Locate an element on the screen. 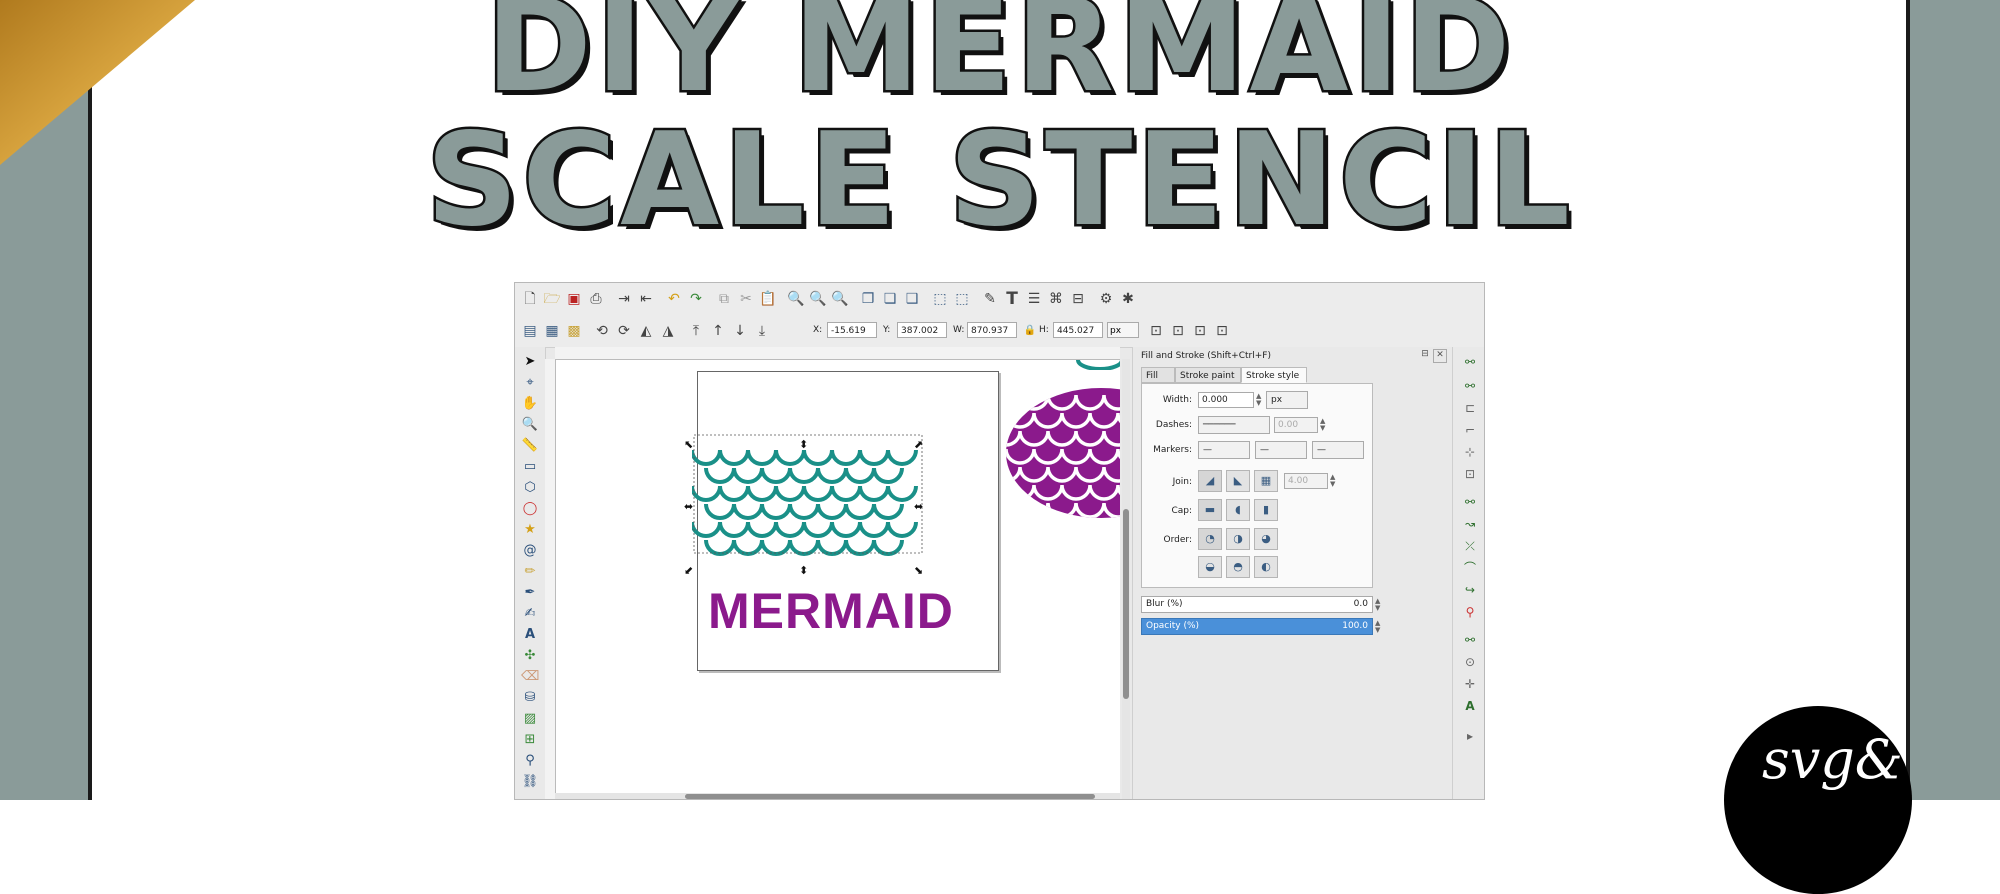 This screenshot has height=894, width=2000. snap-bbox-center-icon: ⊡ is located at coordinates (1470, 474).